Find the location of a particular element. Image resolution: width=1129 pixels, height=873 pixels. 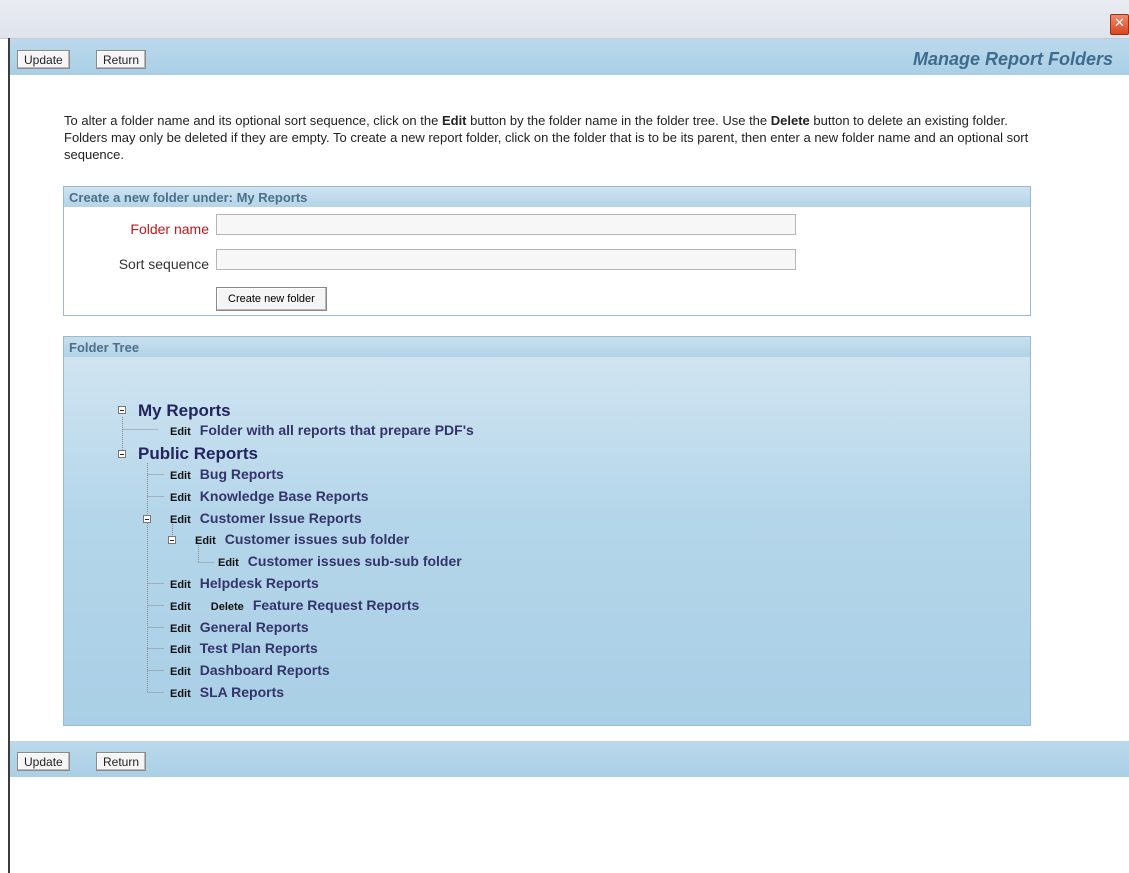

tree-node-label: Knowledge Base Reports is located at coordinates (284, 496).